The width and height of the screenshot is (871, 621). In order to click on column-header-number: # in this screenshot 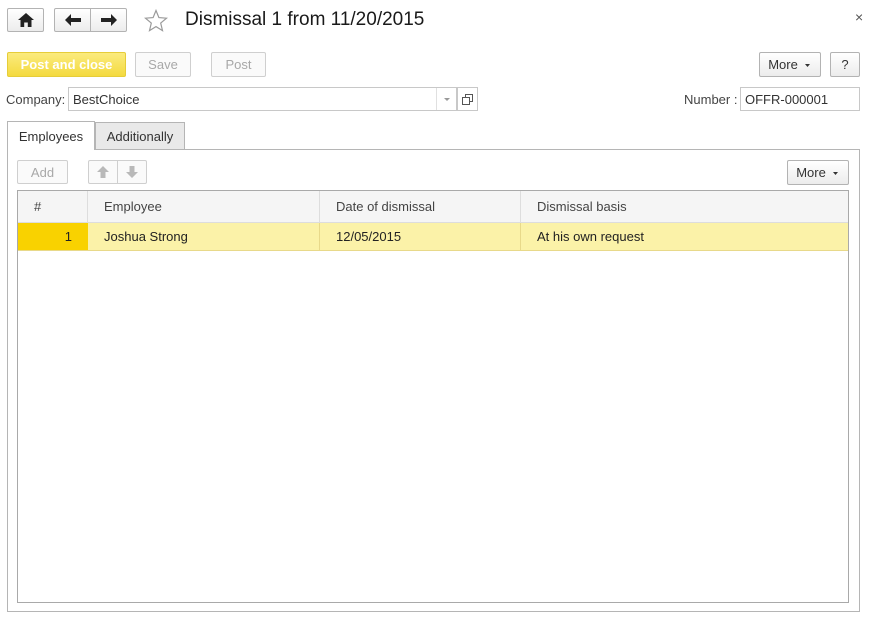, I will do `click(53, 206)`.